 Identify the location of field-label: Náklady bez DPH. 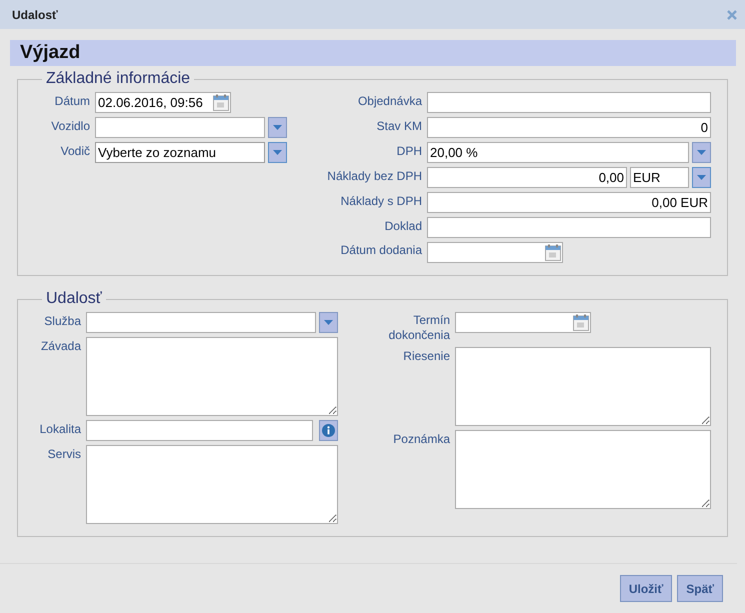
(374, 176).